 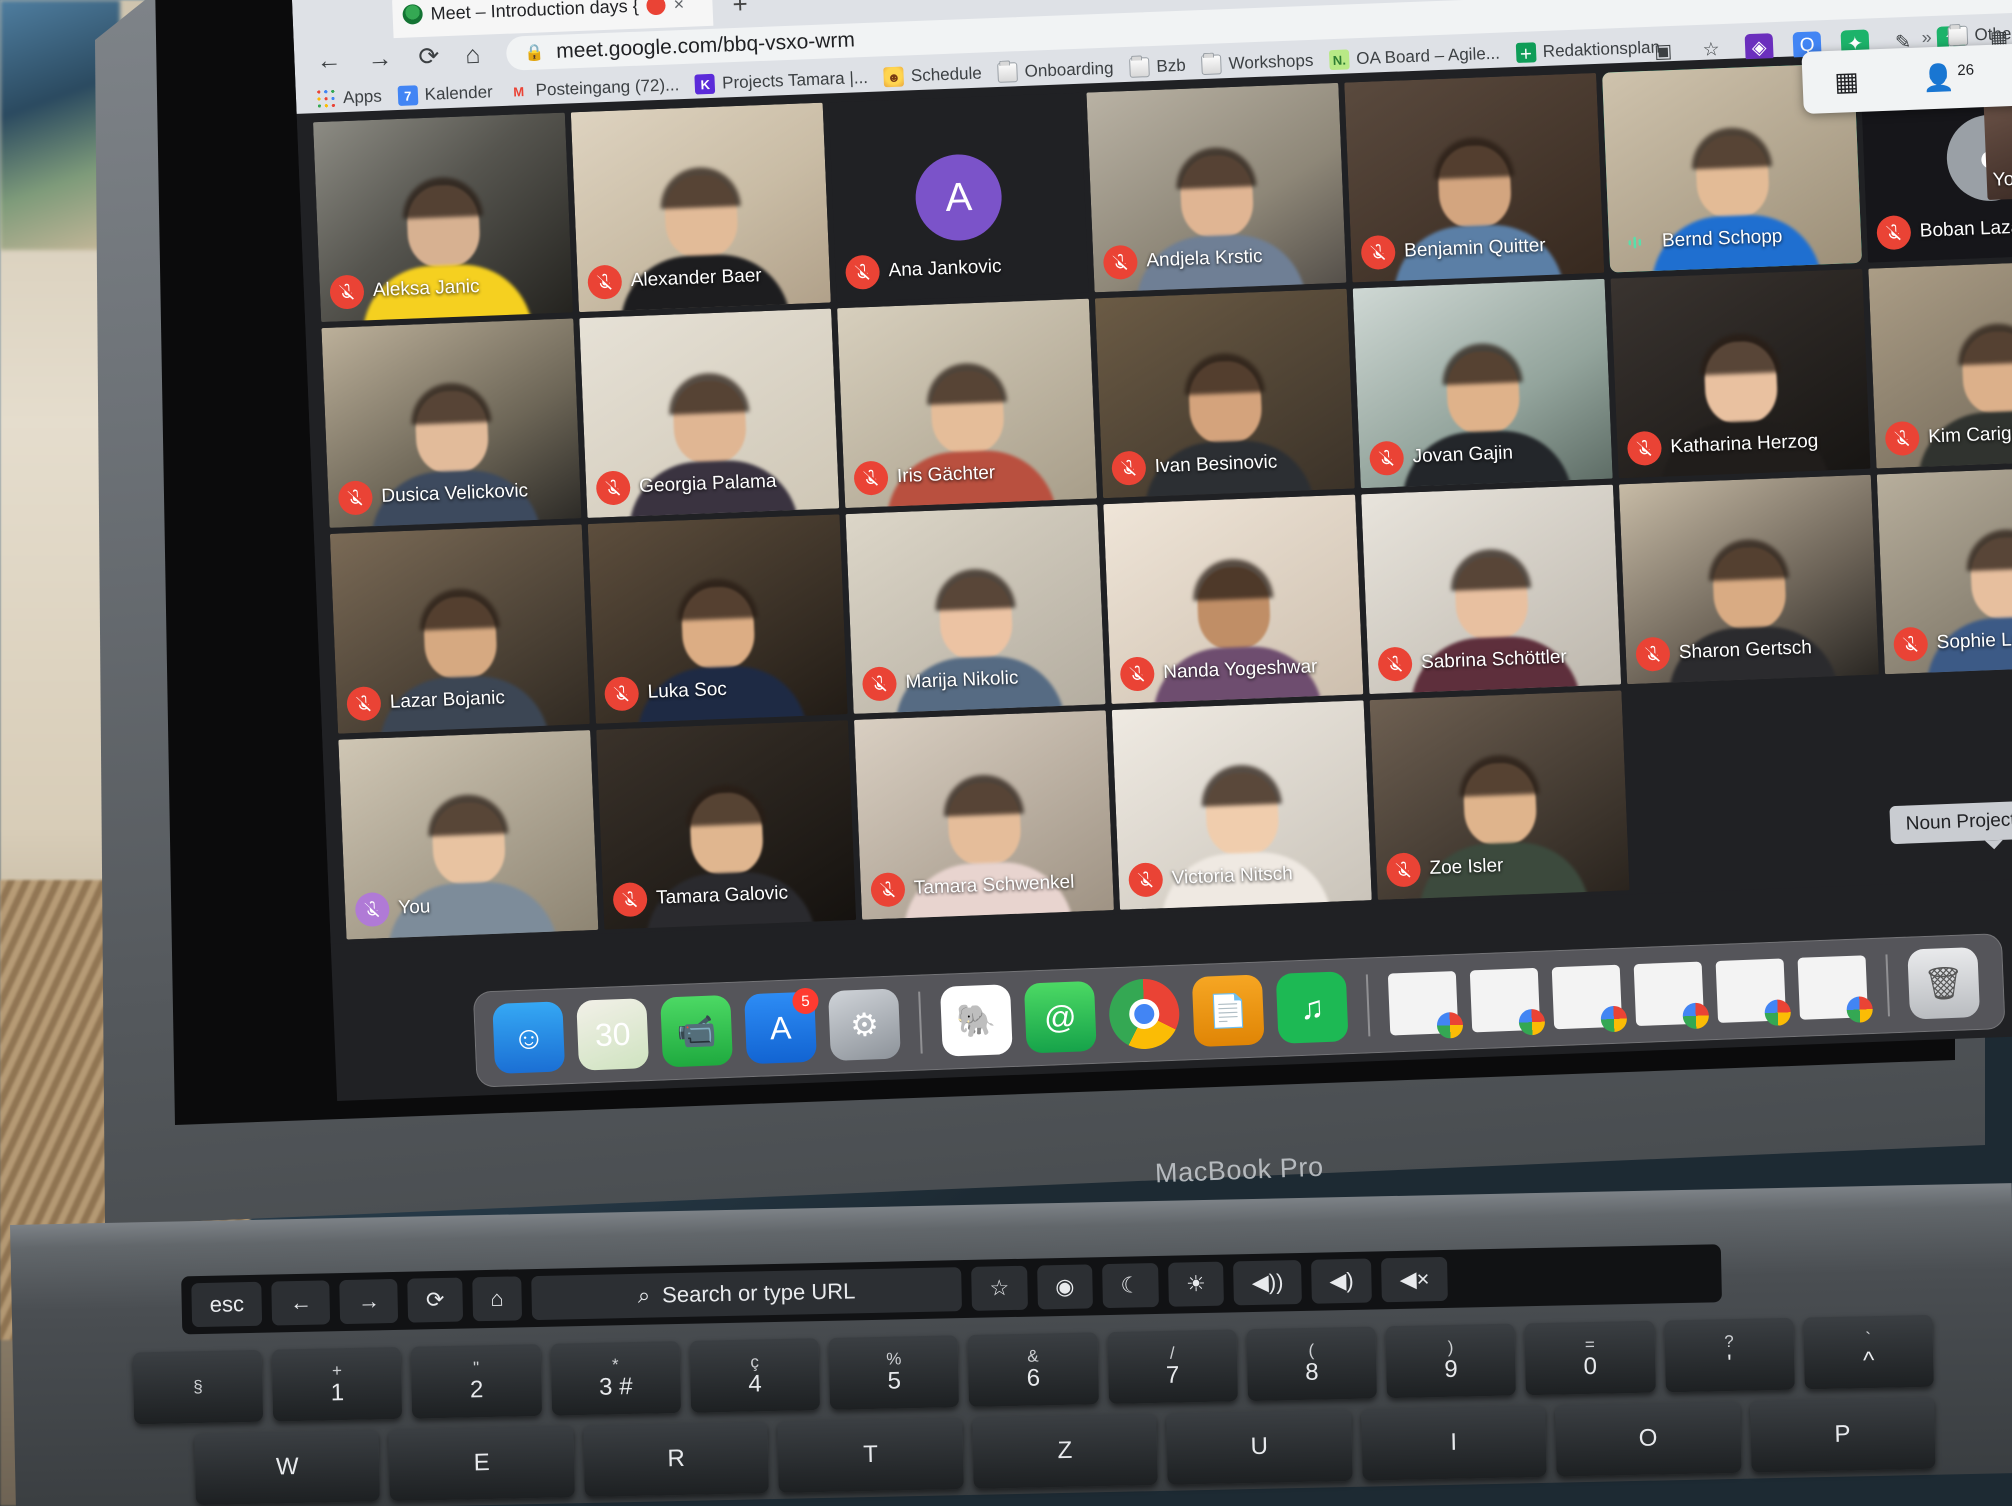 I want to click on touchbar-key: ◀)), so click(x=1267, y=1282).